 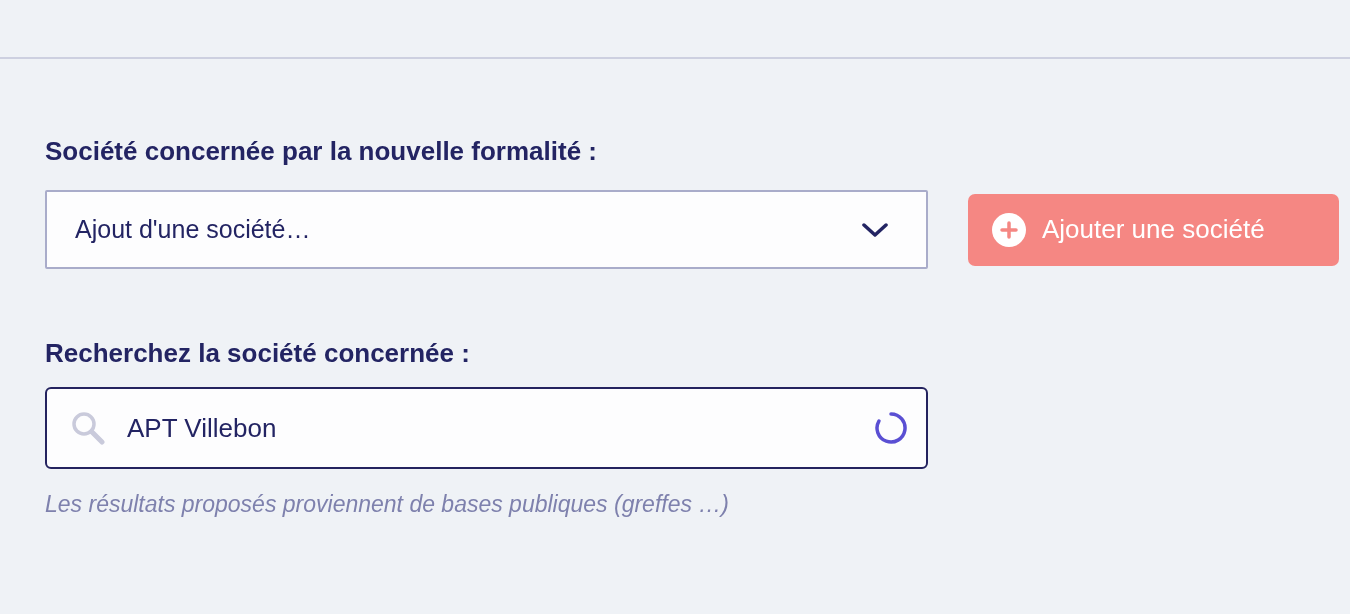 I want to click on field-label: Recherchez la société concernée :, so click(x=258, y=353).